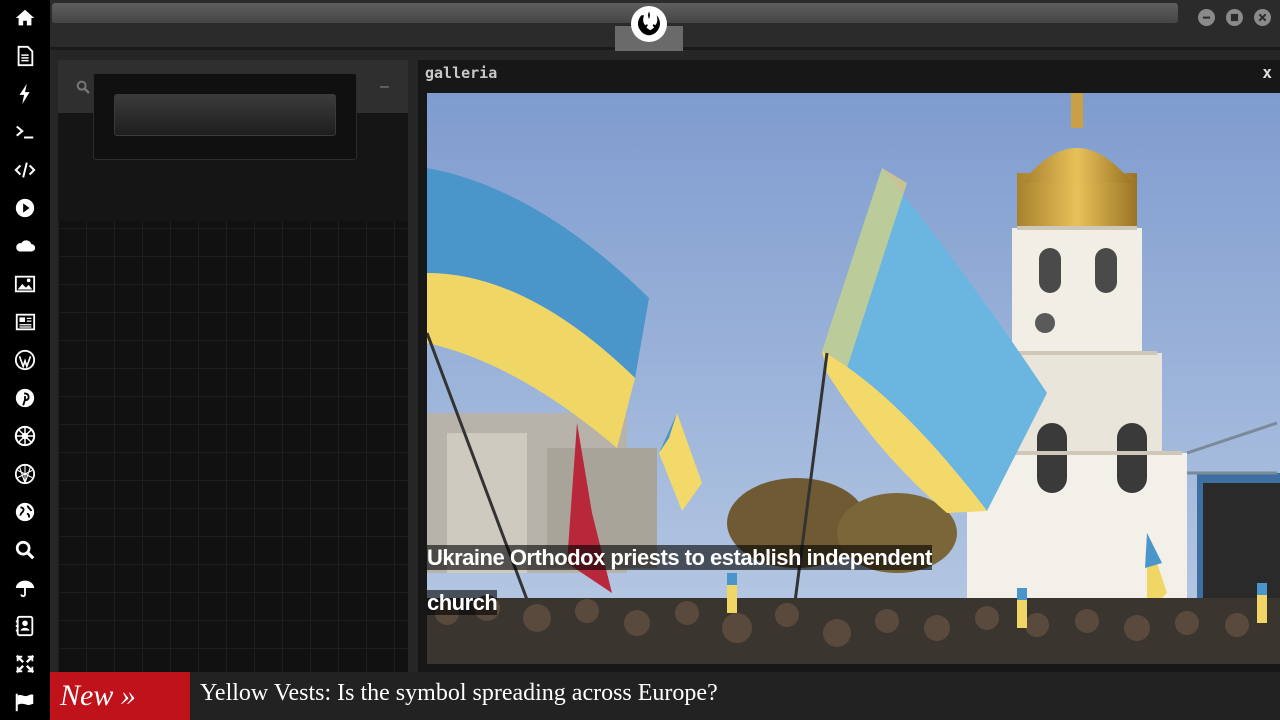 The image size is (1280, 720). Describe the element at coordinates (25, 284) in the screenshot. I see `image-icon` at that location.